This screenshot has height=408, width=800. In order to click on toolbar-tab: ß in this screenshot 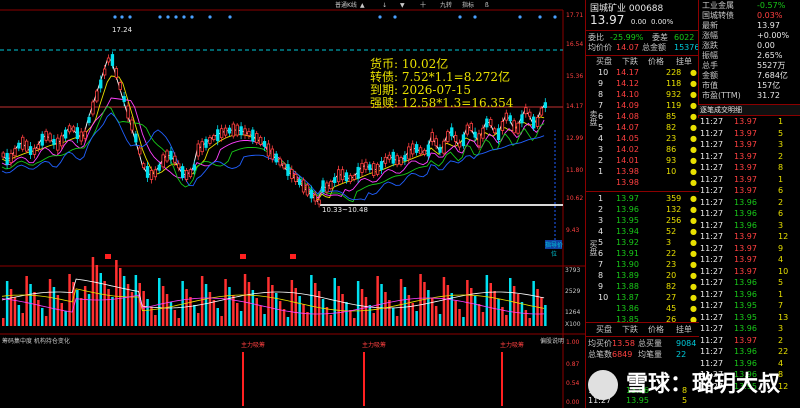, I will do `click(487, 5)`.